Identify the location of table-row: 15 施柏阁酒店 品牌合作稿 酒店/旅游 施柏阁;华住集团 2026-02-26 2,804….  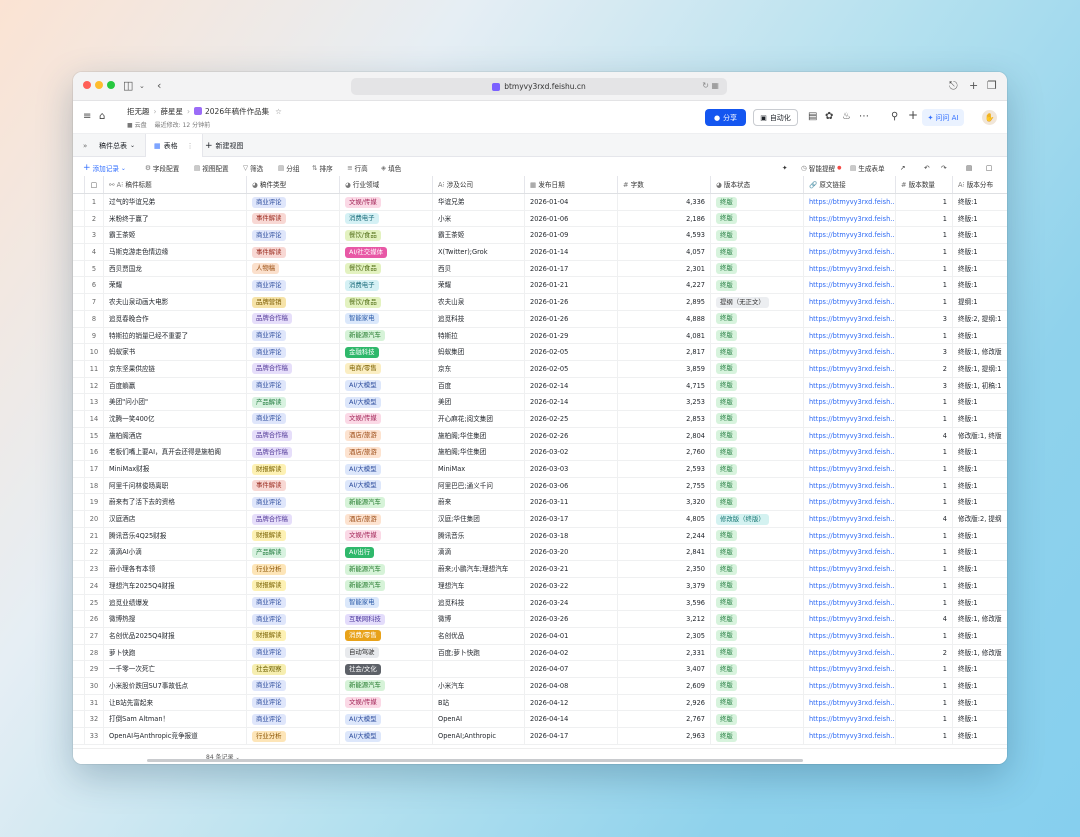
(540, 436).